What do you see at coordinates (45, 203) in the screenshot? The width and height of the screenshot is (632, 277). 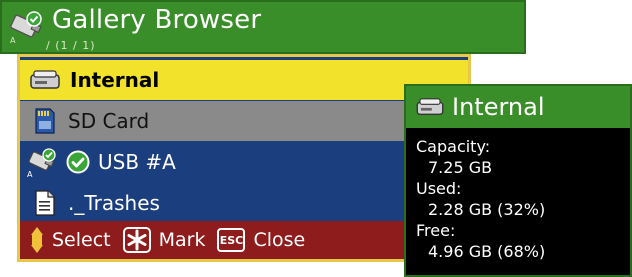 I see `document-icon` at bounding box center [45, 203].